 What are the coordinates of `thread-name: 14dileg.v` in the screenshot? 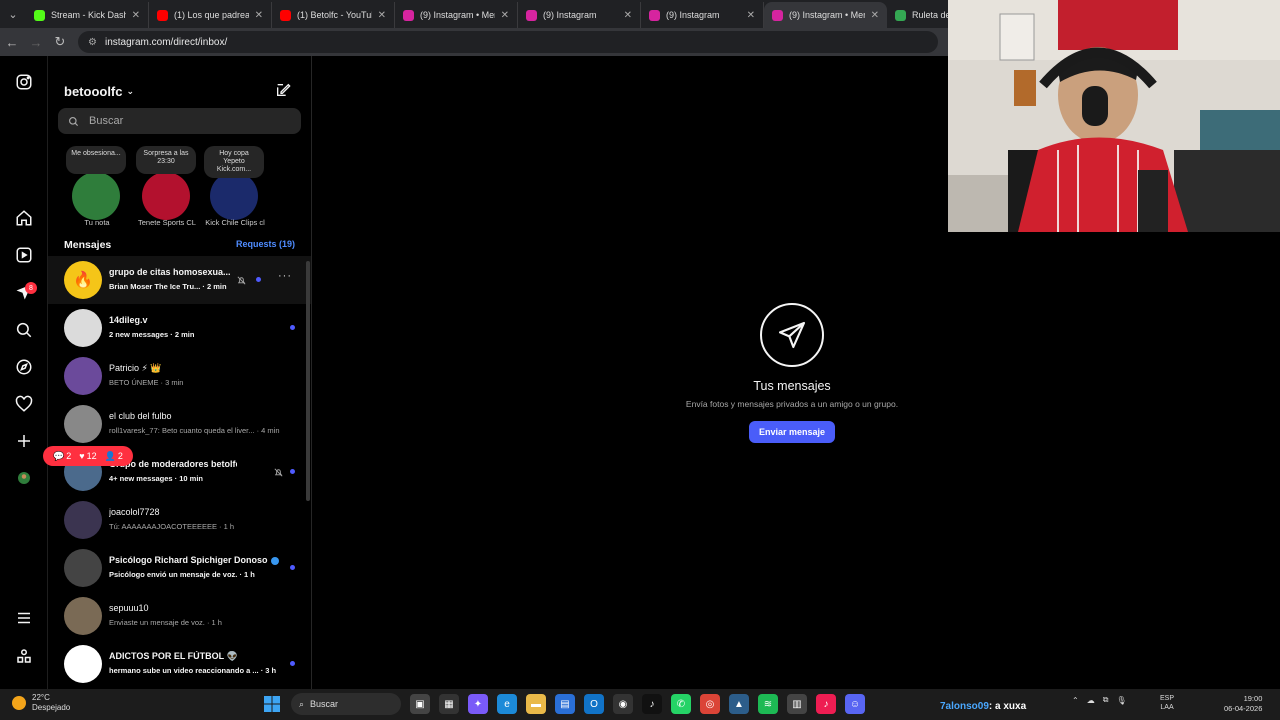 It's located at (128, 320).